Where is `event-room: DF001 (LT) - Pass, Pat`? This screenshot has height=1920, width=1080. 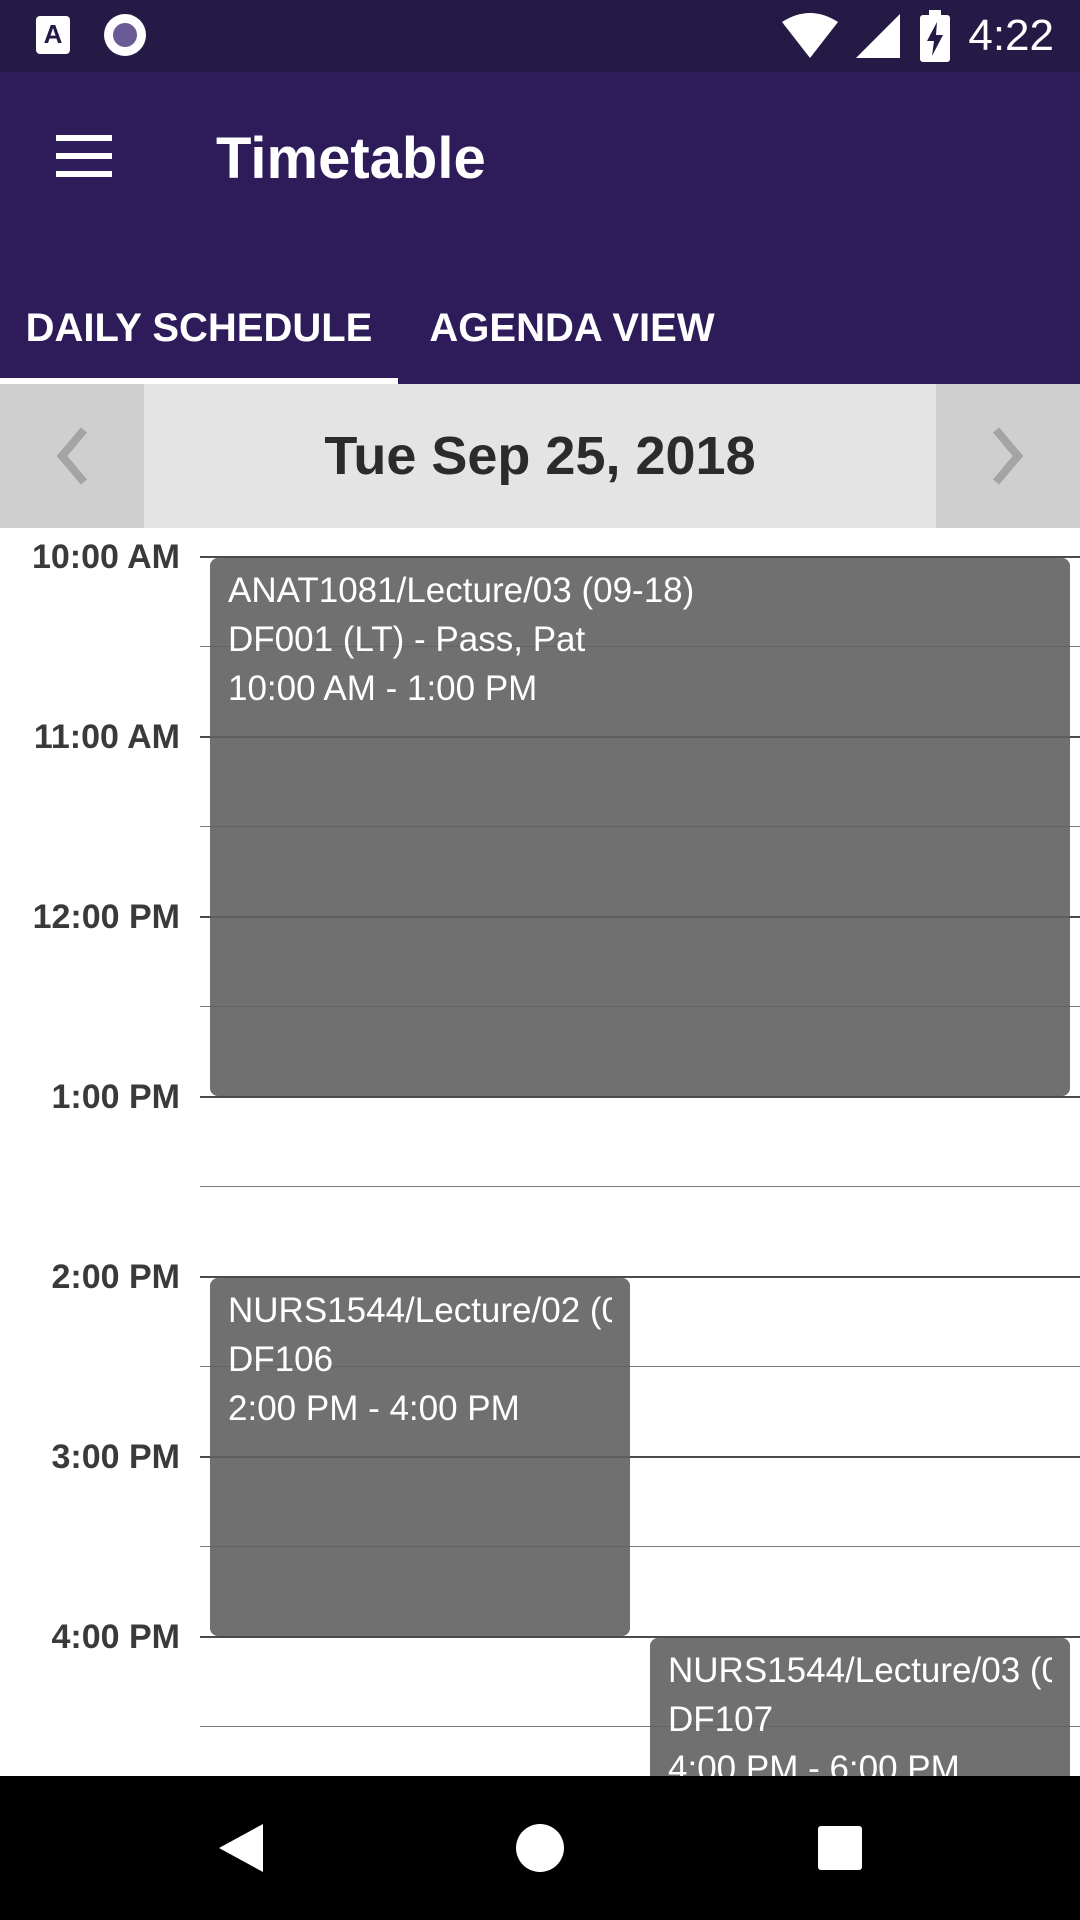
event-room: DF001 (LT) - Pass, Pat is located at coordinates (407, 639).